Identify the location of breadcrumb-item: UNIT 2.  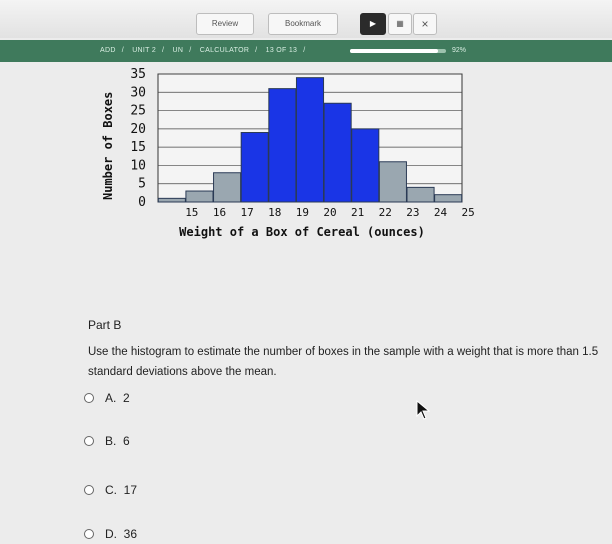
(144, 50).